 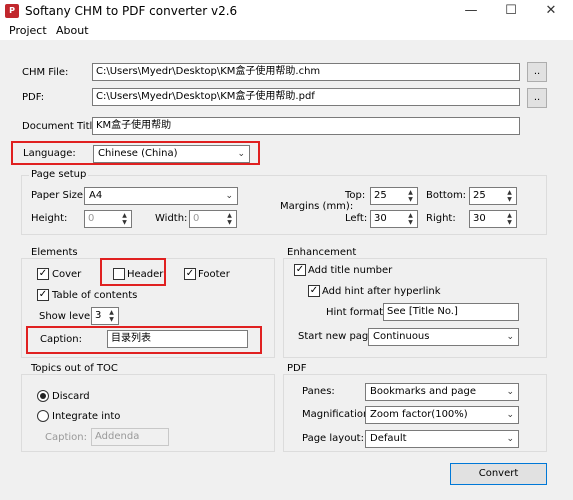 I want to click on hint-format-label: Hint format:, so click(x=356, y=312).